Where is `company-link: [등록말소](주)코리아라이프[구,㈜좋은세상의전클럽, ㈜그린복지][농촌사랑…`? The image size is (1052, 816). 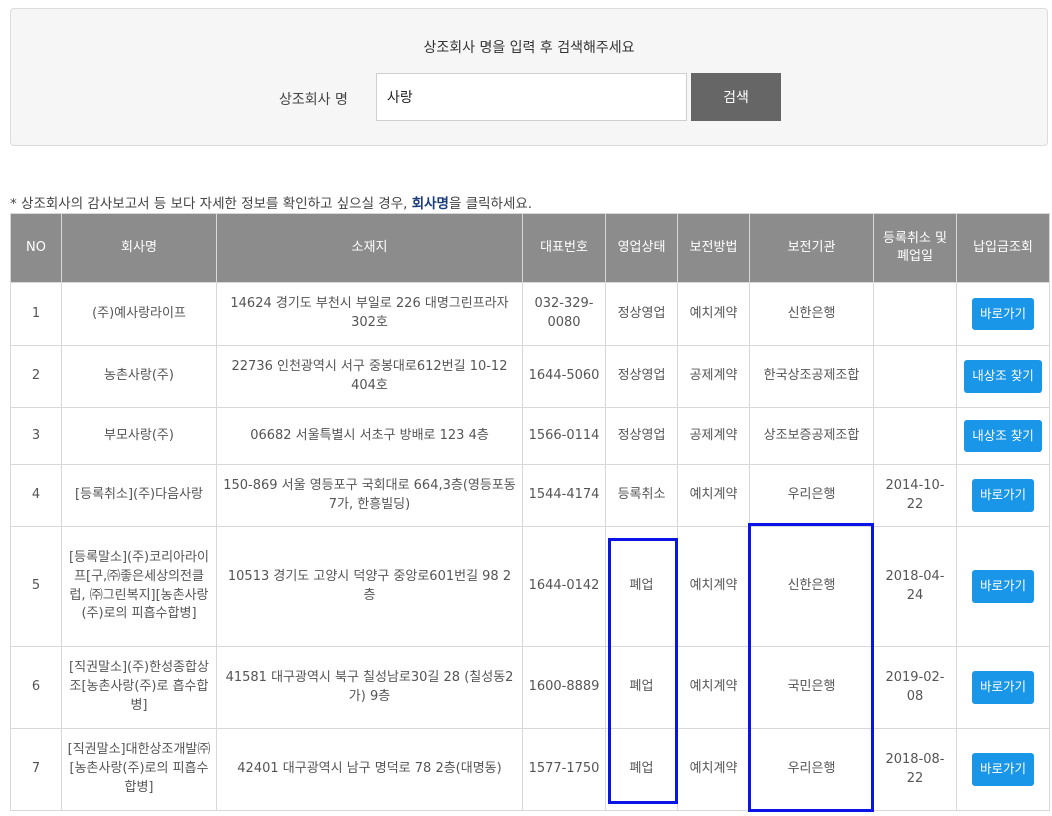 company-link: [등록말소](주)코리아라이프[구,㈜좋은세상의전클럽, ㈜그린복지][농촌사랑… is located at coordinates (139, 586).